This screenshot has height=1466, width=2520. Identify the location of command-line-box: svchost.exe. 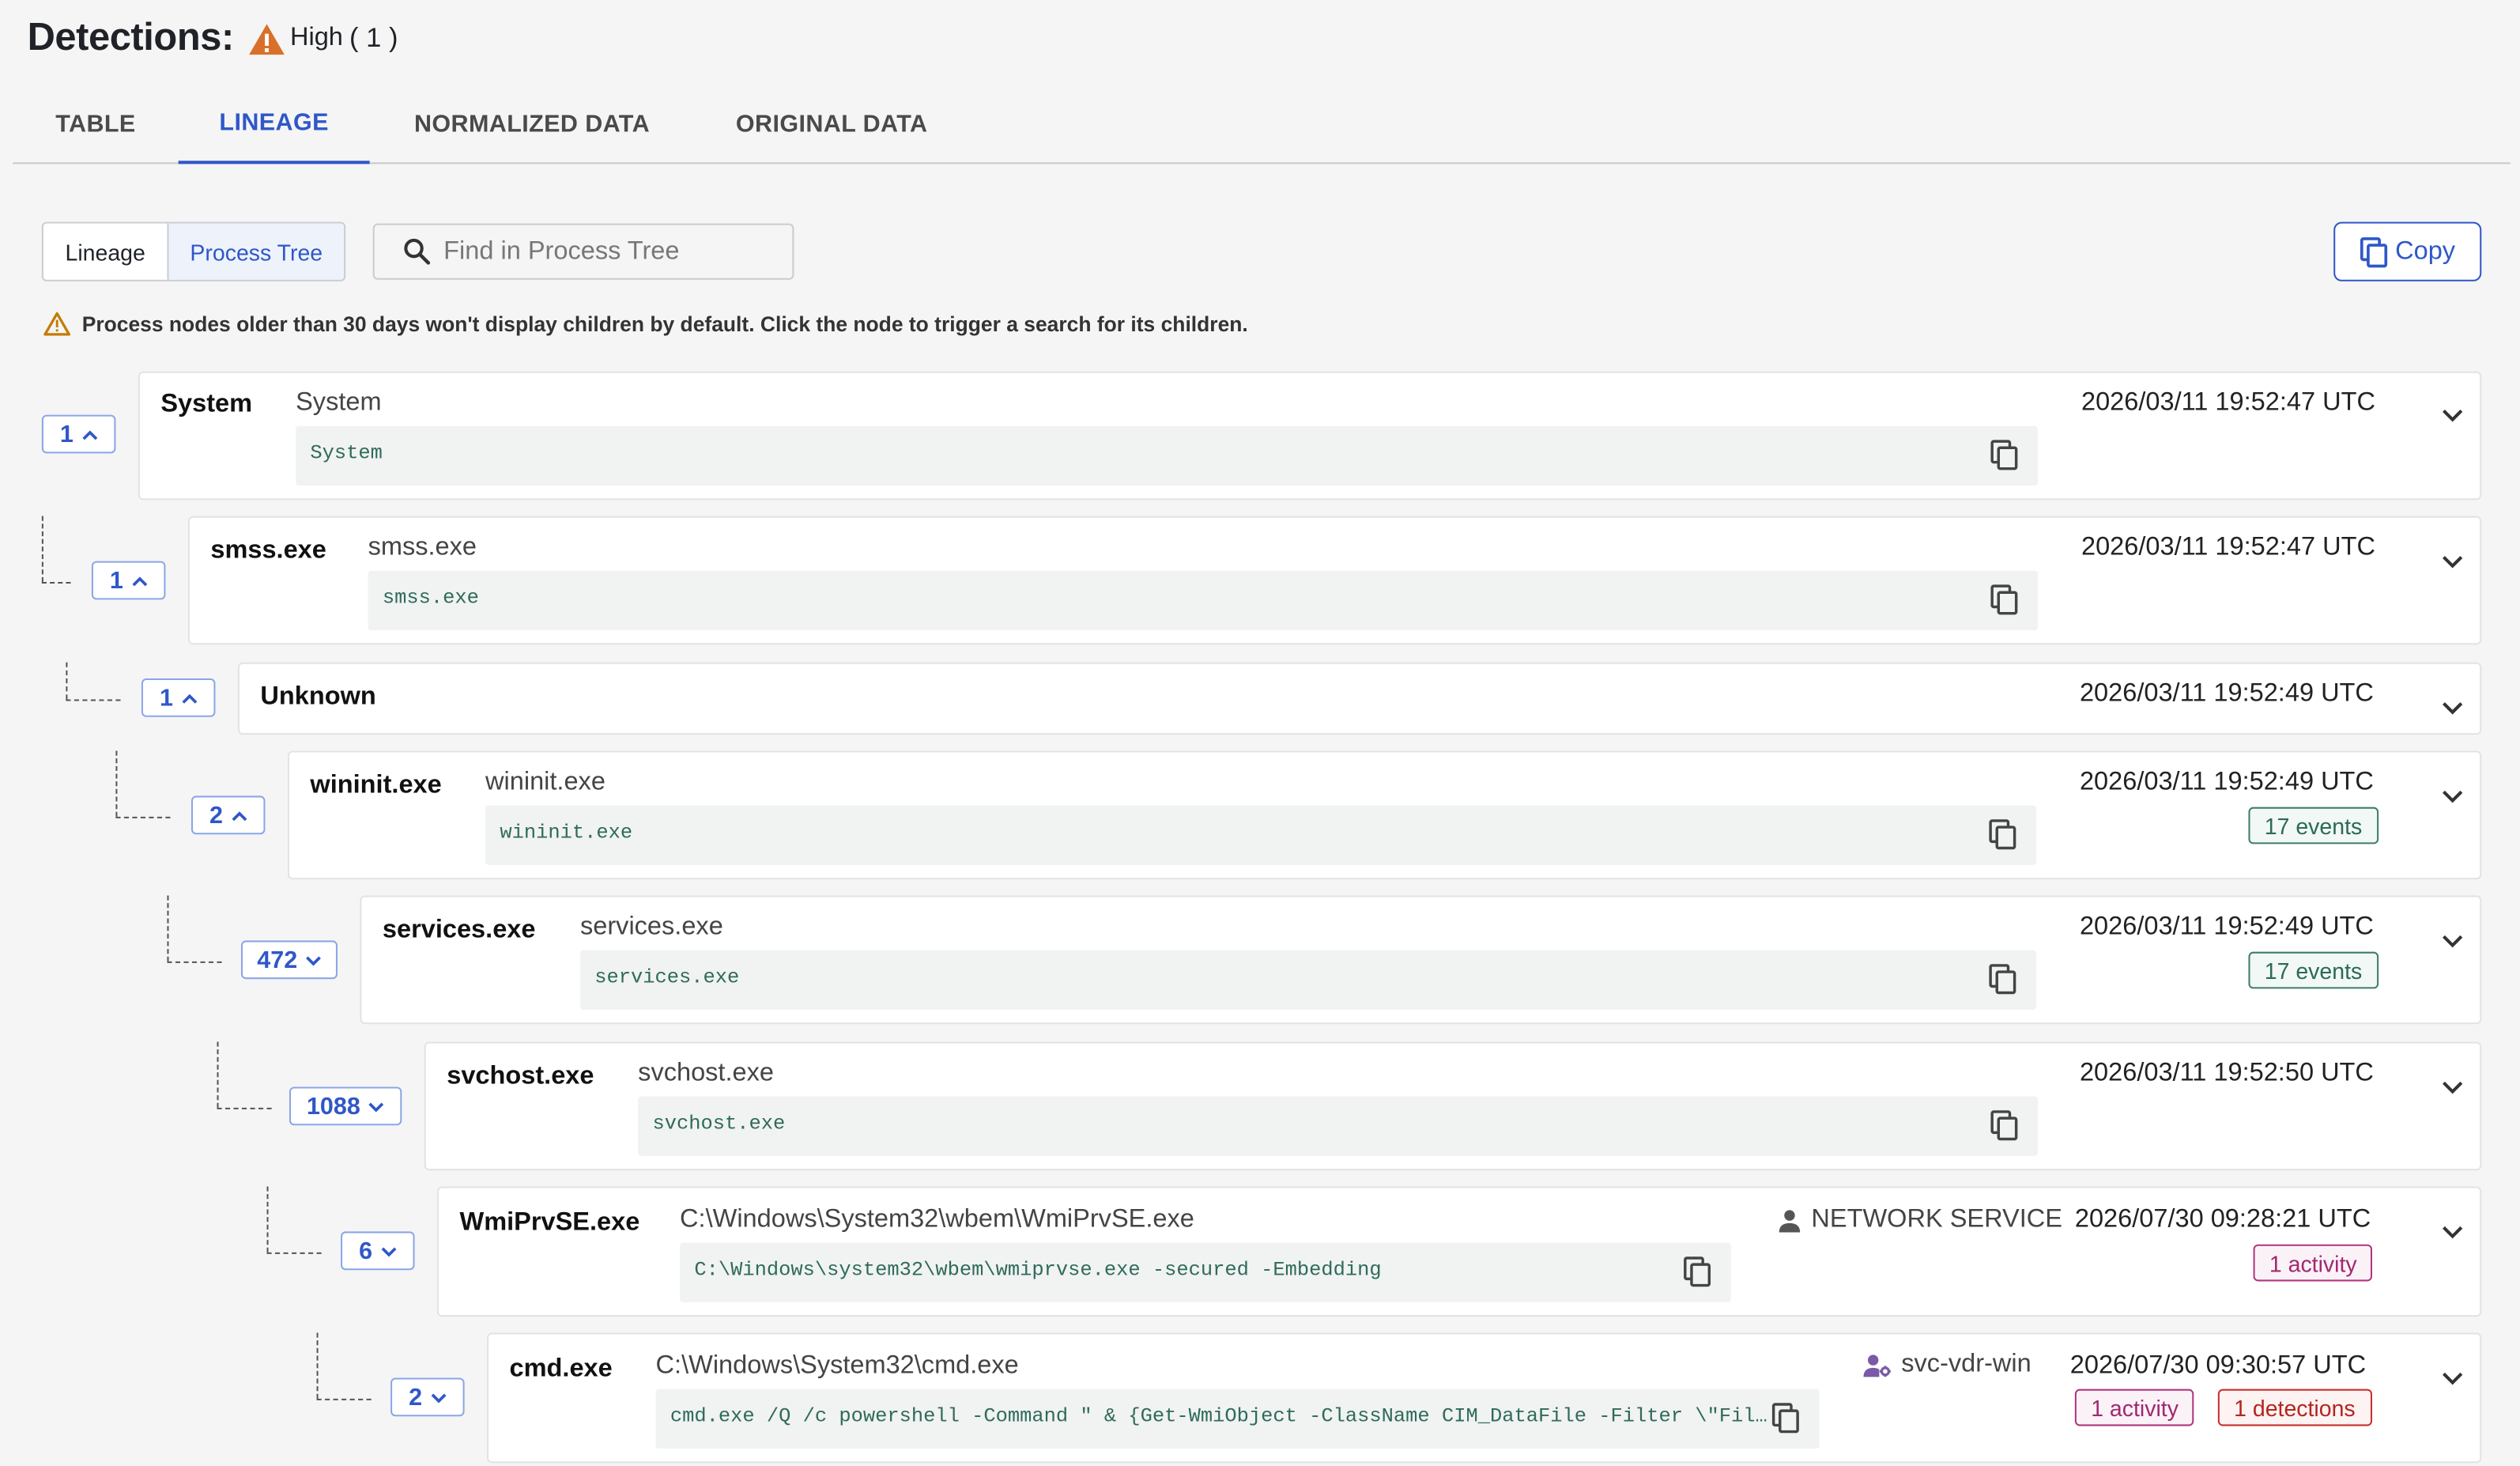
(1338, 1126).